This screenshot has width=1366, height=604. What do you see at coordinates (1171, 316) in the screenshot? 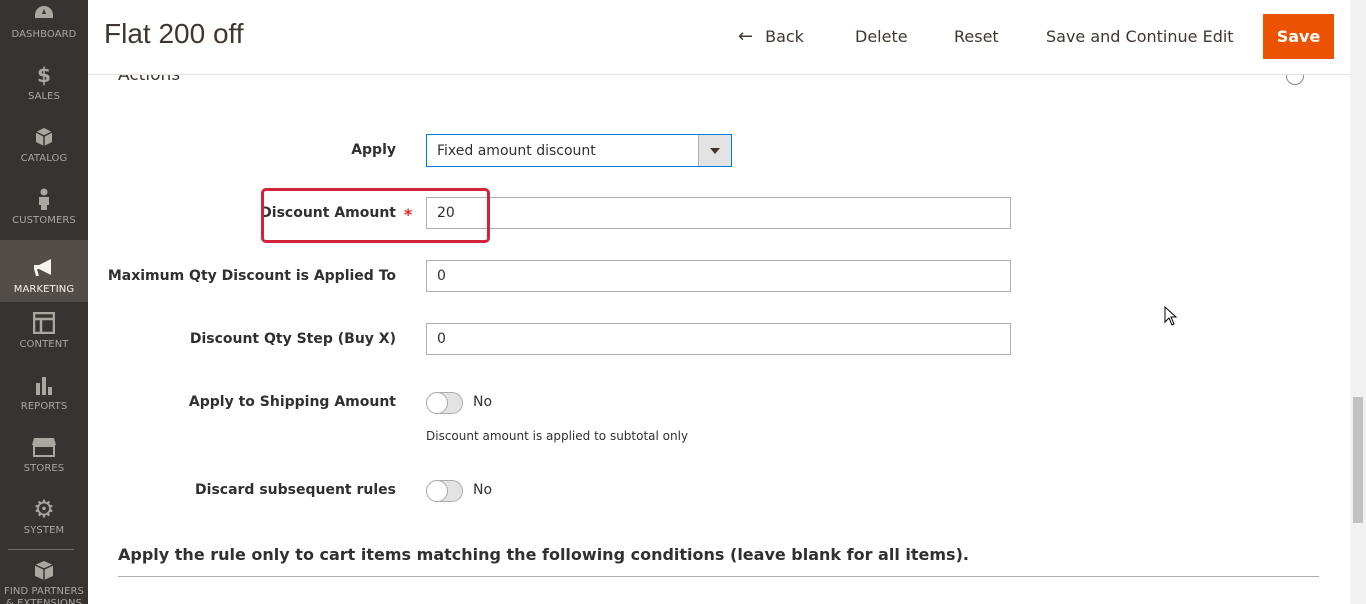
I see `mouse-cursor-icon` at bounding box center [1171, 316].